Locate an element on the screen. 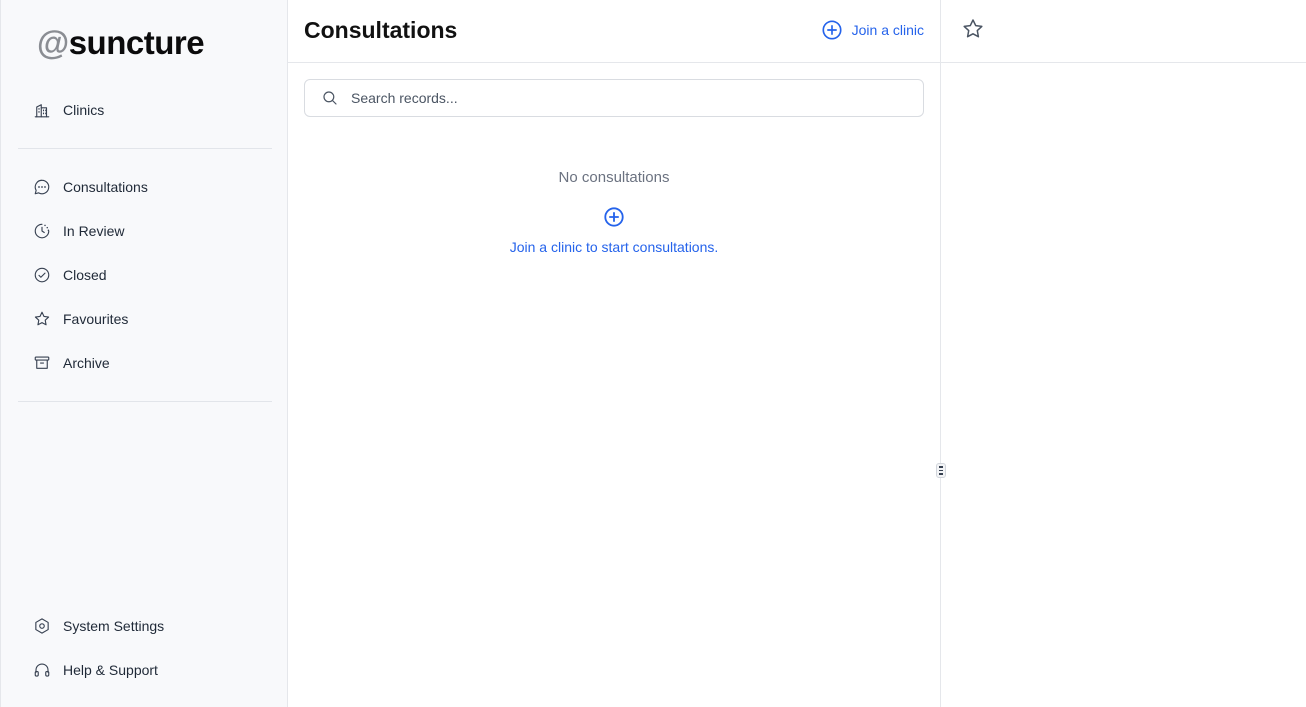 Image resolution: width=1306 pixels, height=707 pixels. sidebar-item-label: Closed is located at coordinates (85, 275).